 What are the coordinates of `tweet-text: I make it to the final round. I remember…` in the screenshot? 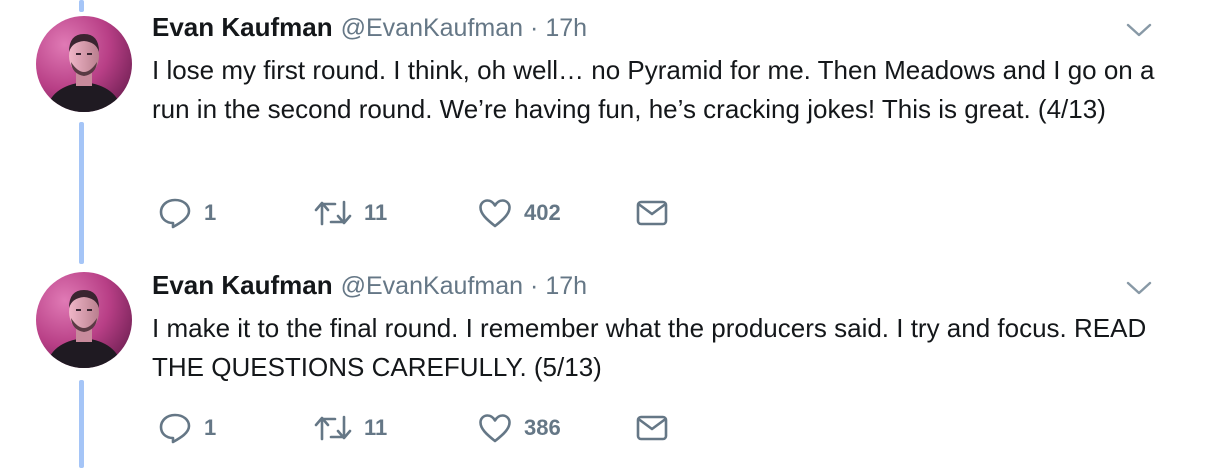 It's located at (649, 347).